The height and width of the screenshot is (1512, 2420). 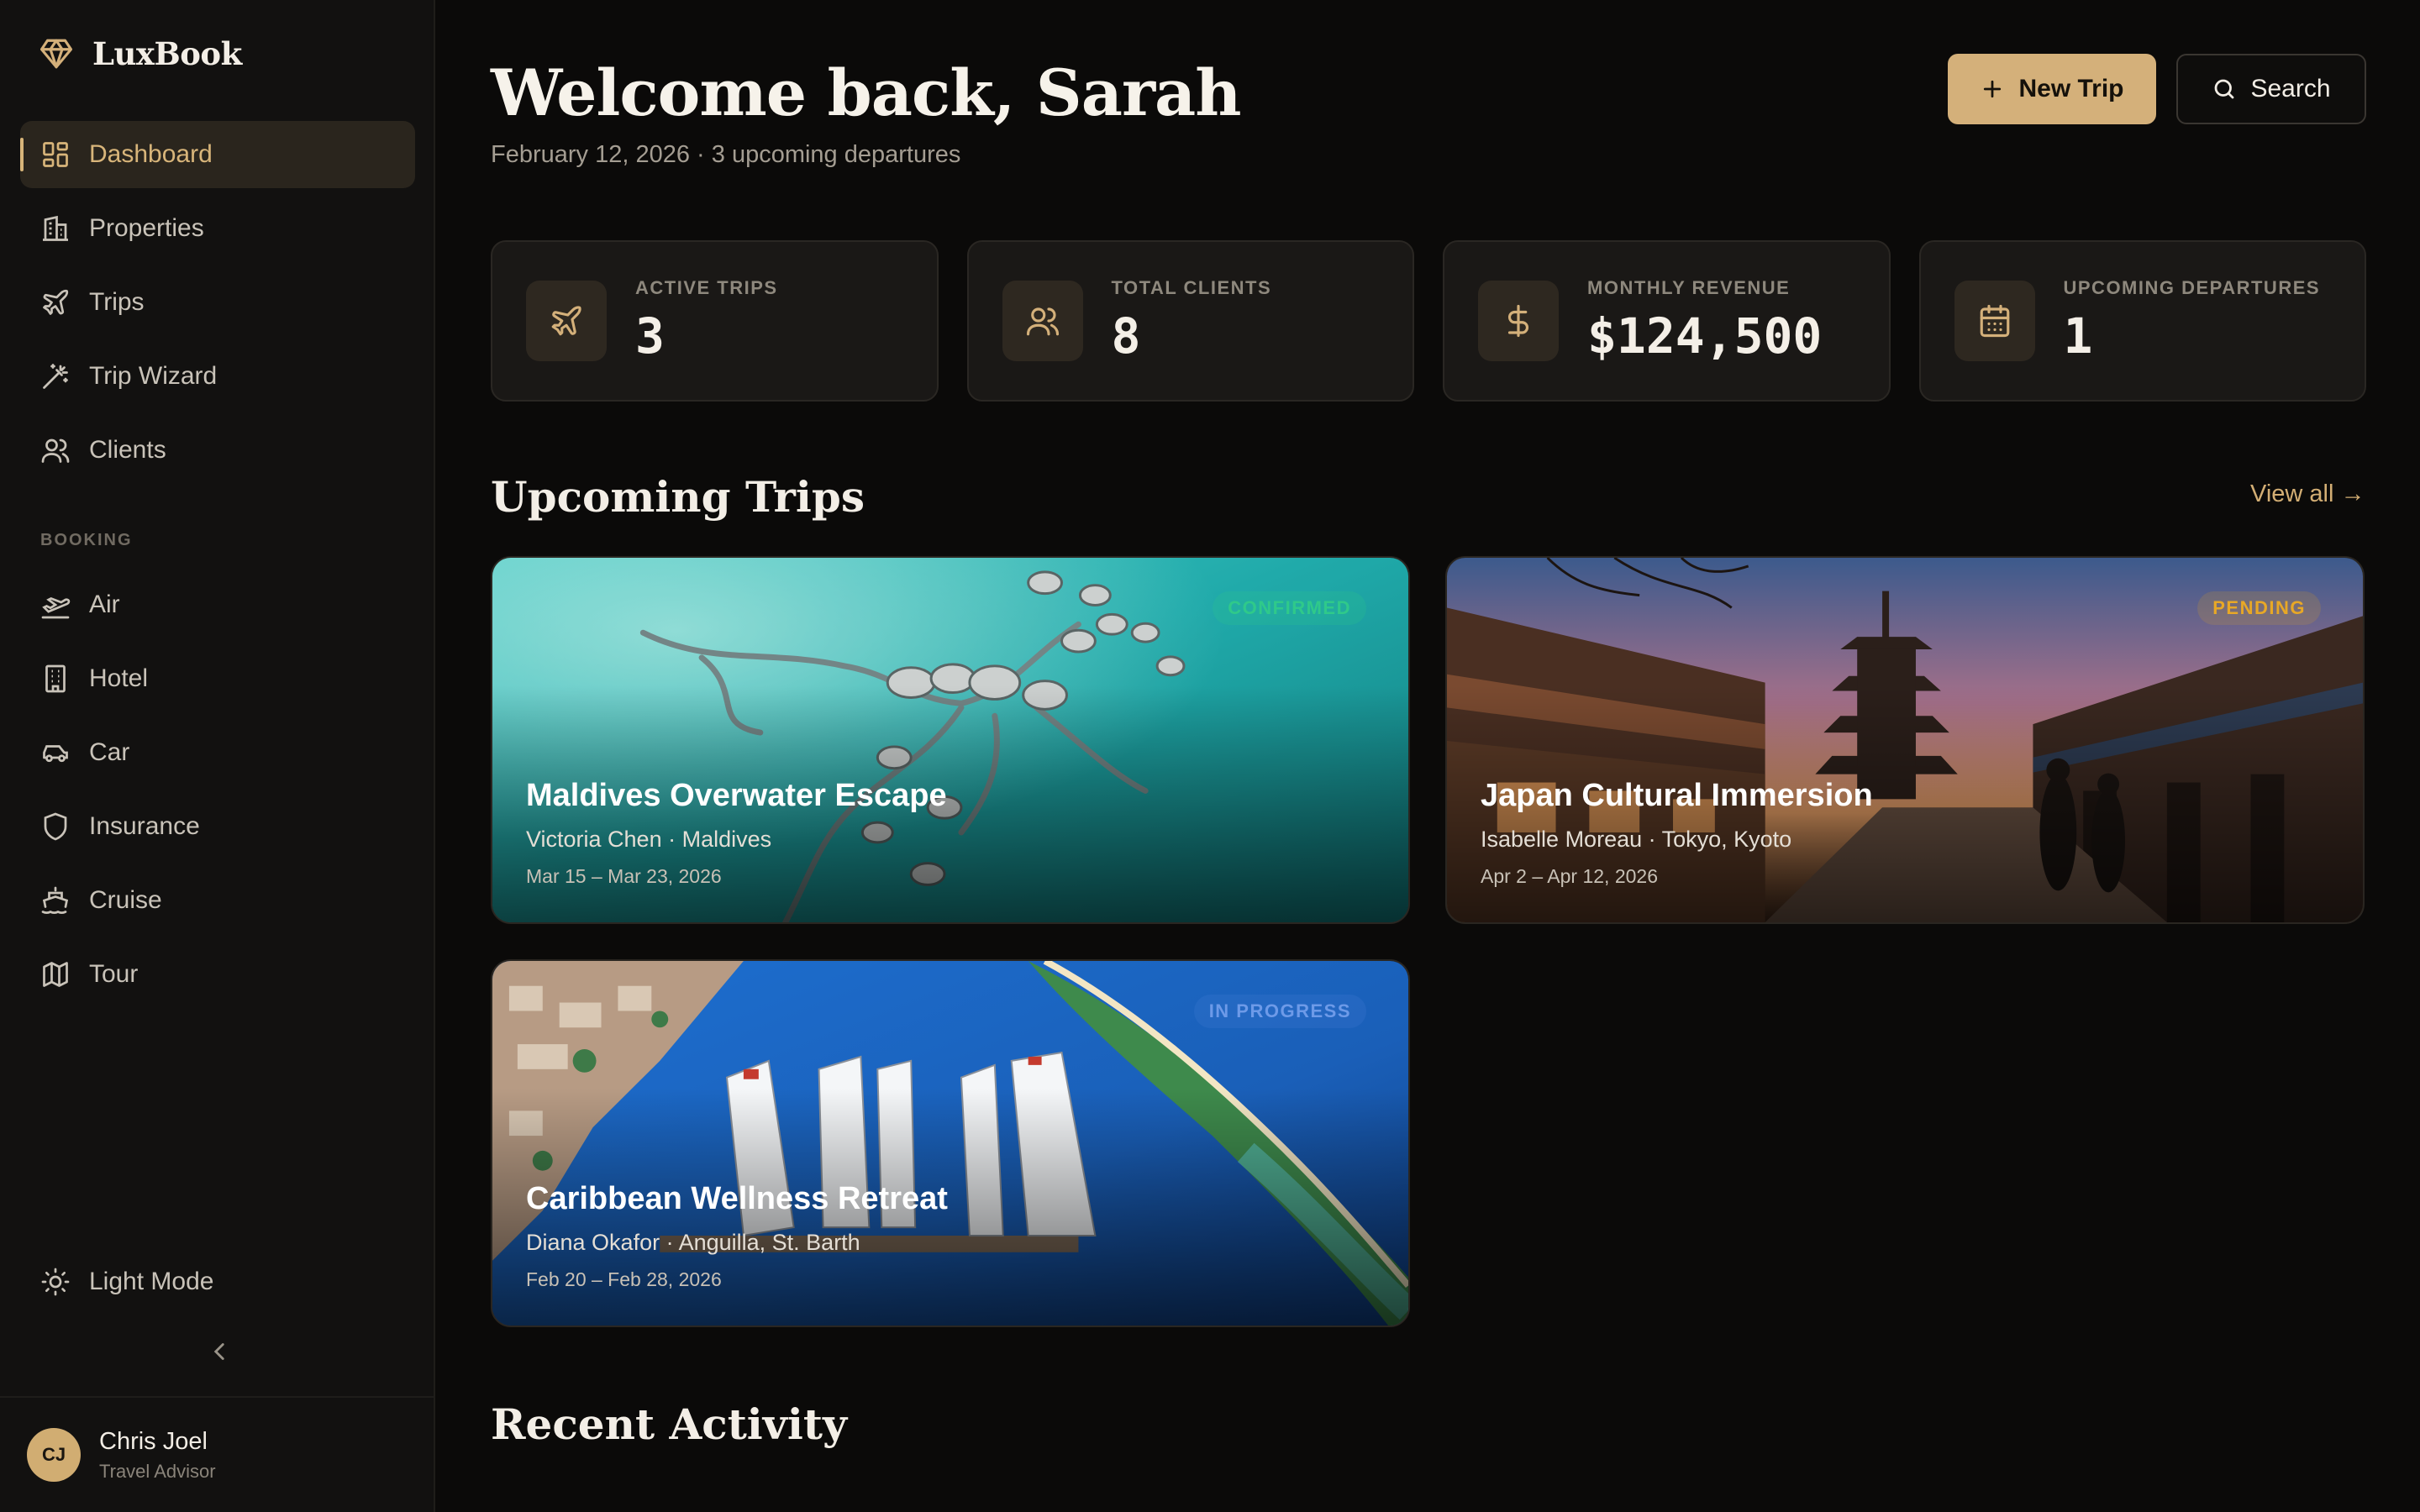 I want to click on stat-label: ACTIVE TRIPS, so click(x=706, y=287).